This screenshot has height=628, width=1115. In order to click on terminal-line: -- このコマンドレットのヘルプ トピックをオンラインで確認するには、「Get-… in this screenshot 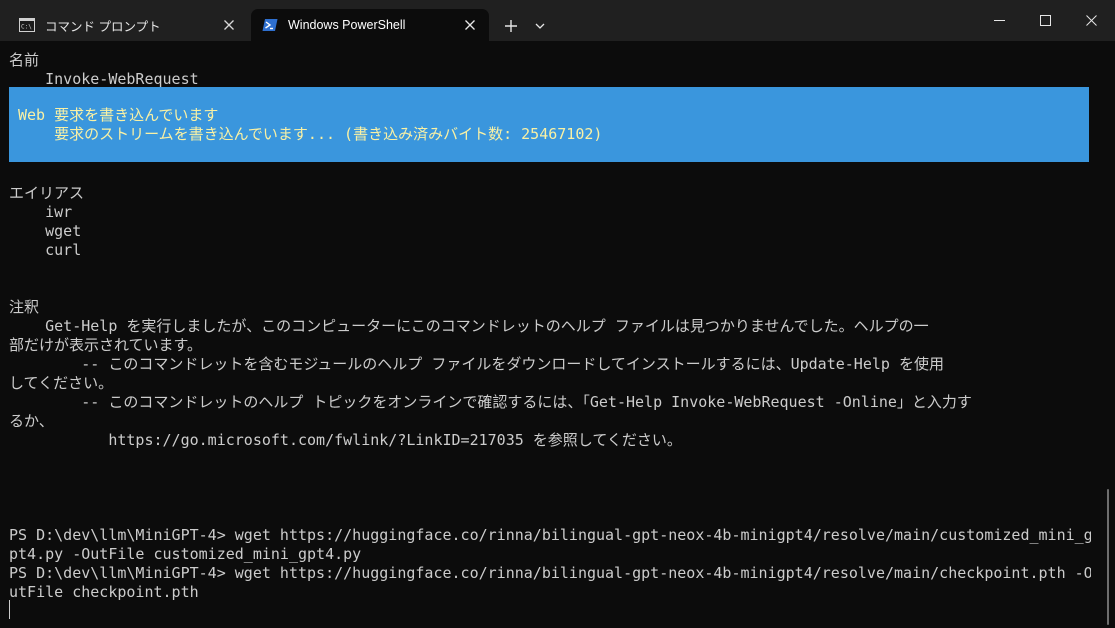, I will do `click(490, 402)`.